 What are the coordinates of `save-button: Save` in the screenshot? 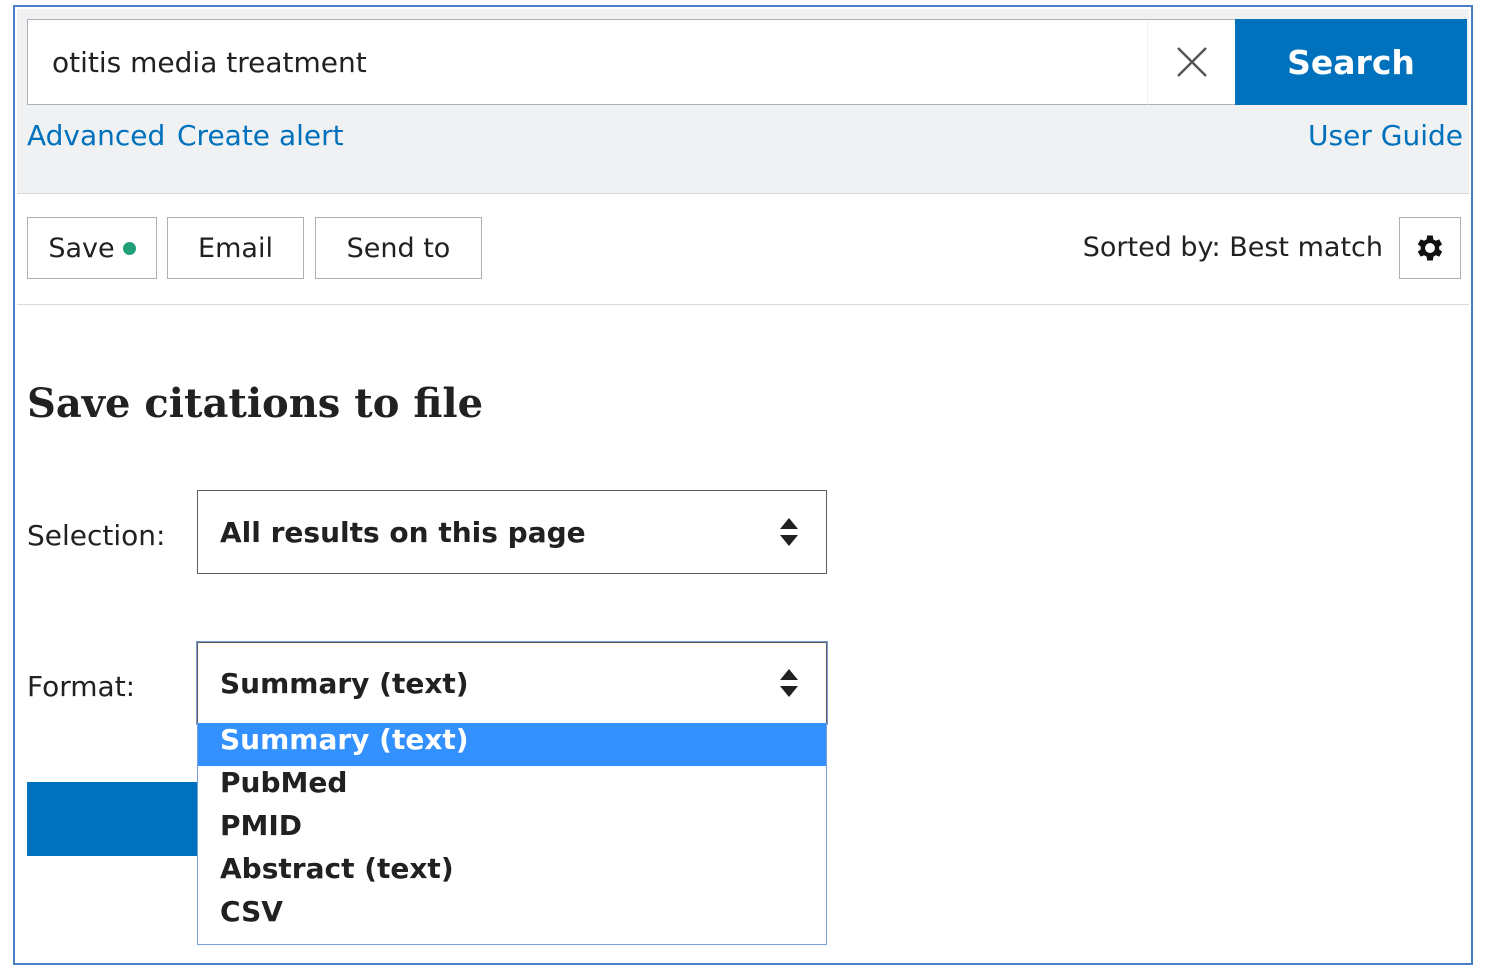 It's located at (92, 248).